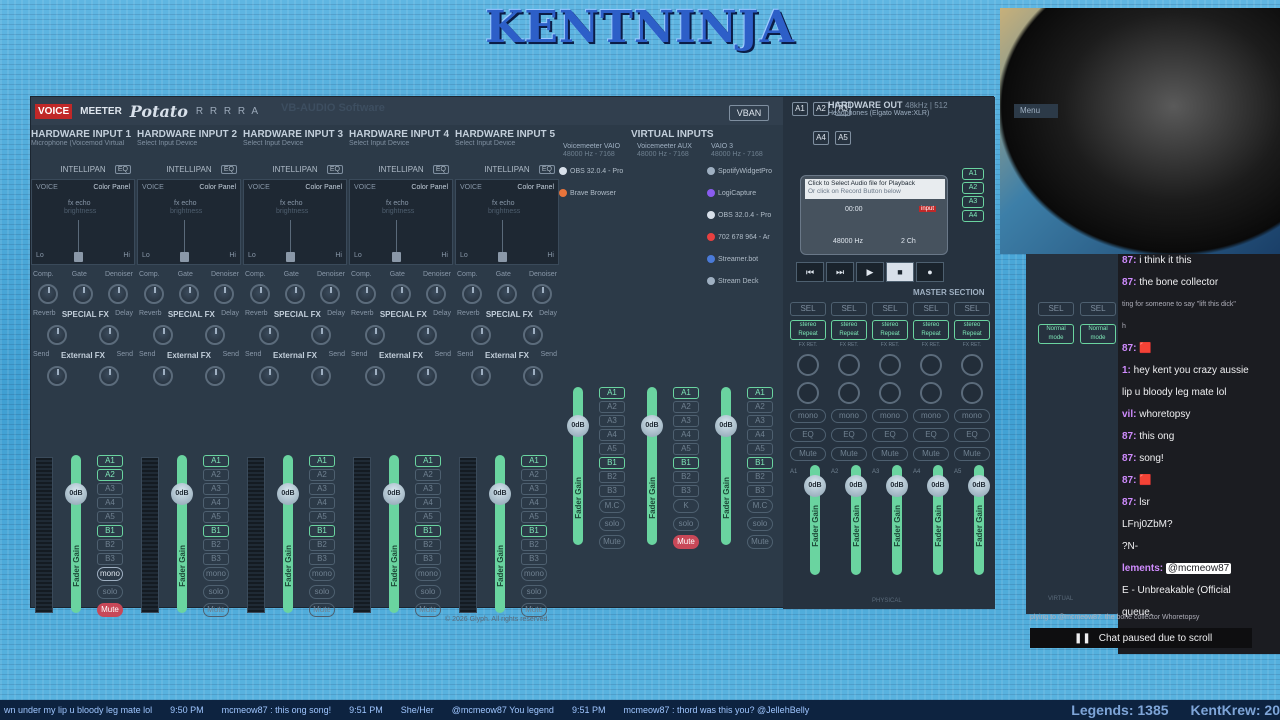 The width and height of the screenshot is (1280, 720). I want to click on master-eq-button: EQ, so click(808, 435).